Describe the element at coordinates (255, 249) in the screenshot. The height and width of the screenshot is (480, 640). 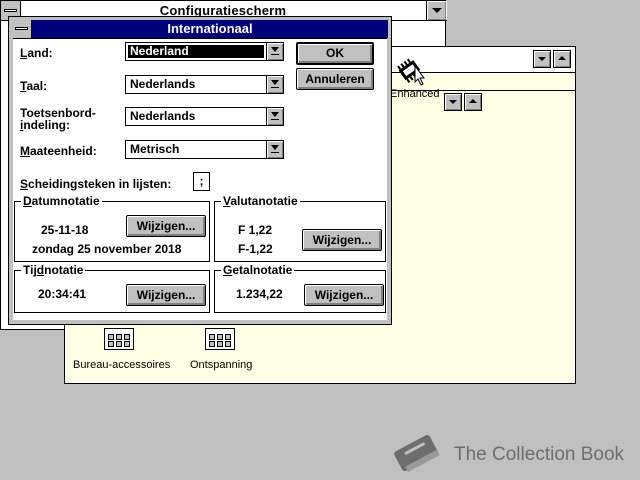
I see `valuta-negative: F-1,22` at that location.